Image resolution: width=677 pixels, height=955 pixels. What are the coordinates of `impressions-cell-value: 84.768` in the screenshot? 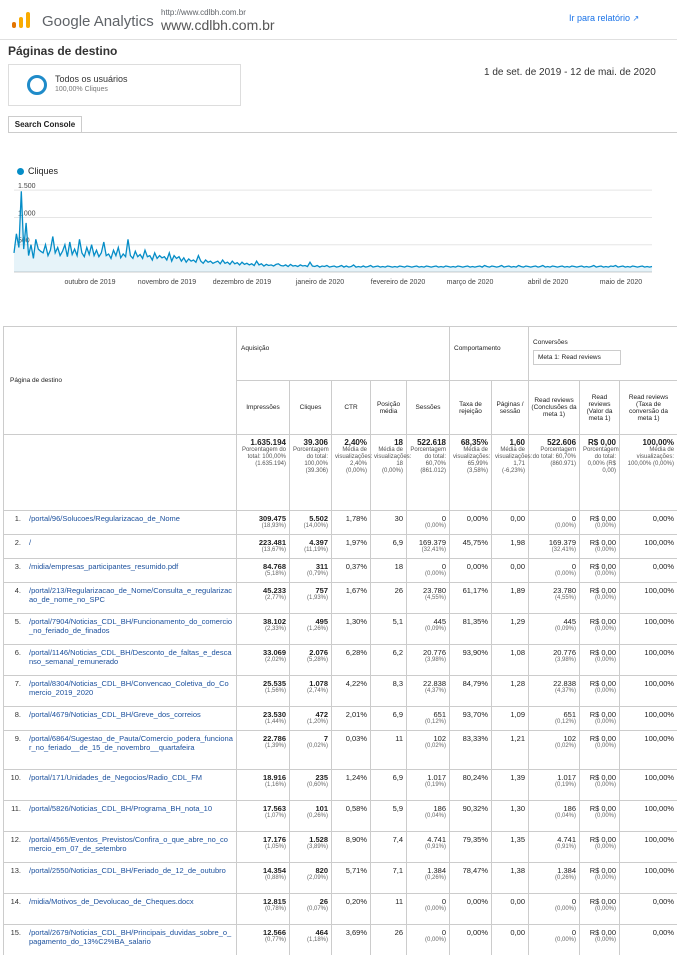 It's located at (274, 566).